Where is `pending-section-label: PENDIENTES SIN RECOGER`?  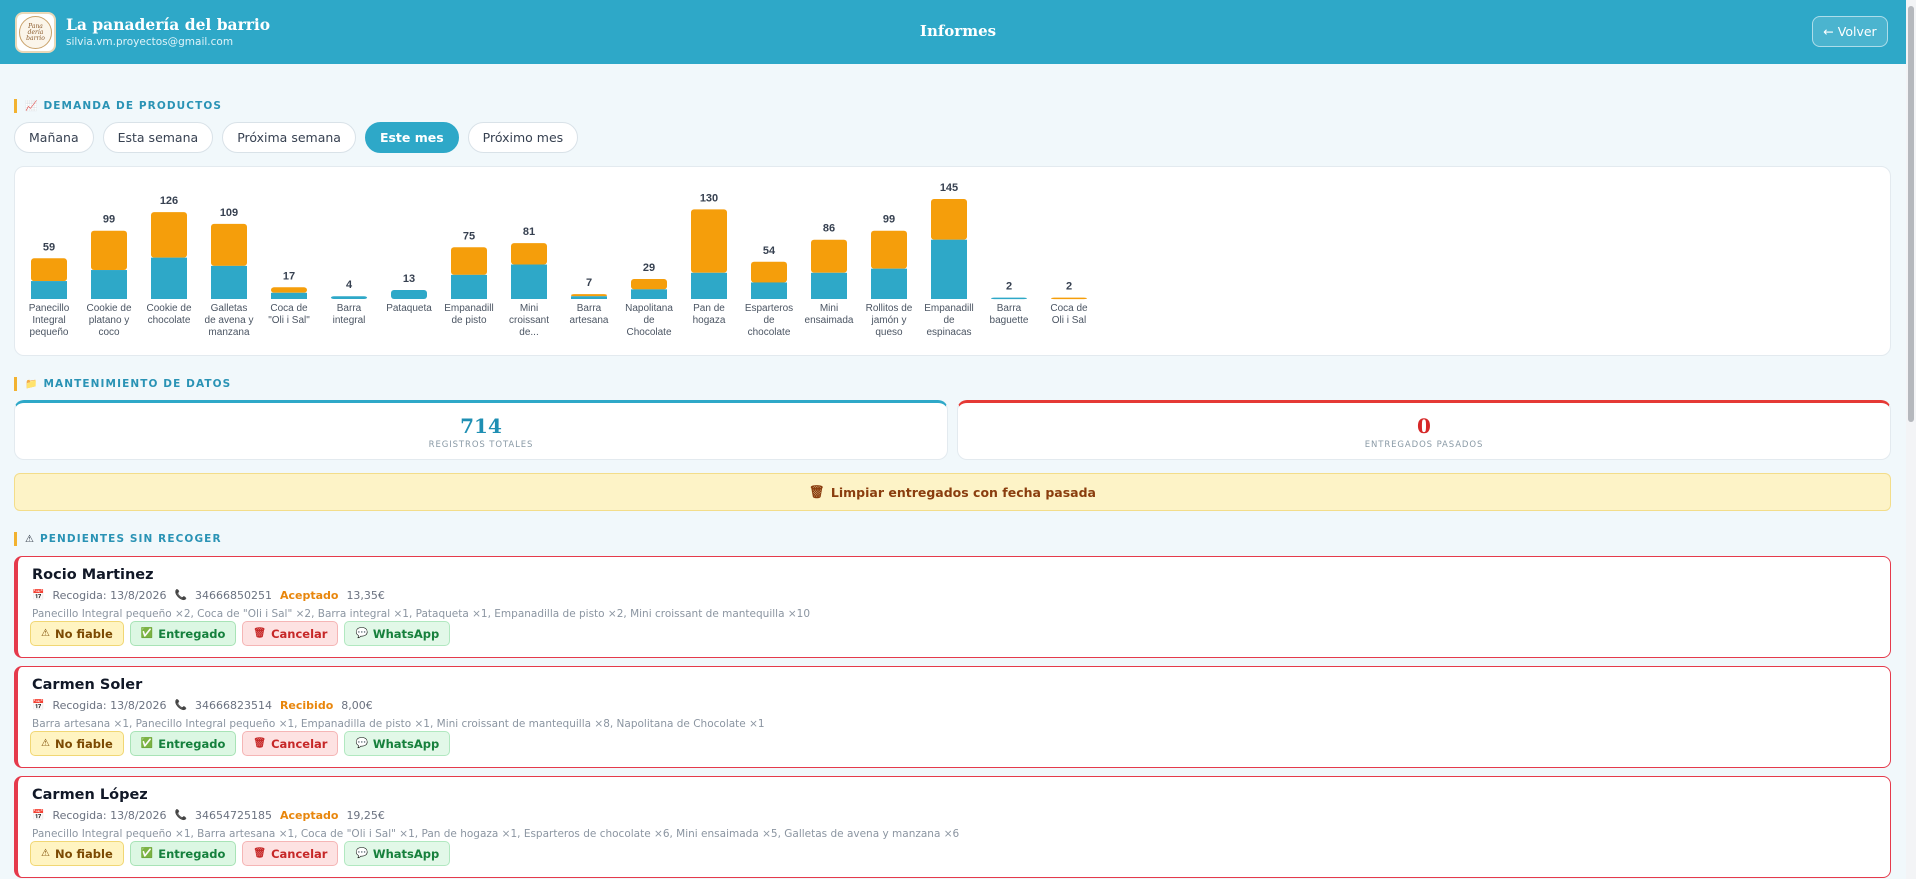
pending-section-label: PENDIENTES SIN RECOGER is located at coordinates (130, 539).